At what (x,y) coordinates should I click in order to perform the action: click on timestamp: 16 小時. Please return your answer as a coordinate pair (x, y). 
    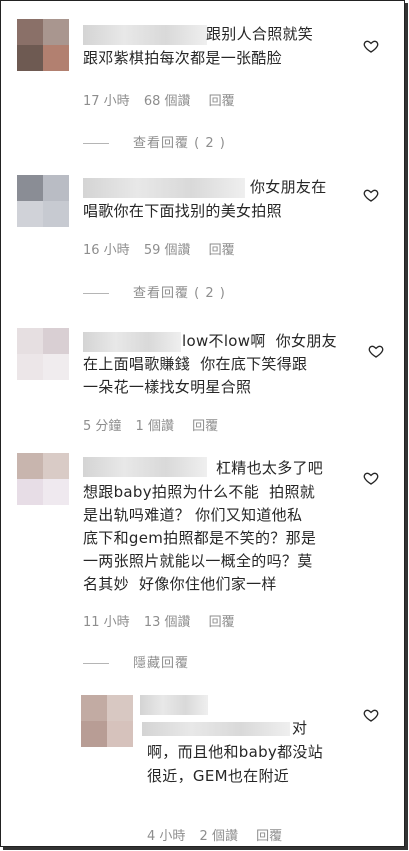
    Looking at the image, I should click on (106, 250).